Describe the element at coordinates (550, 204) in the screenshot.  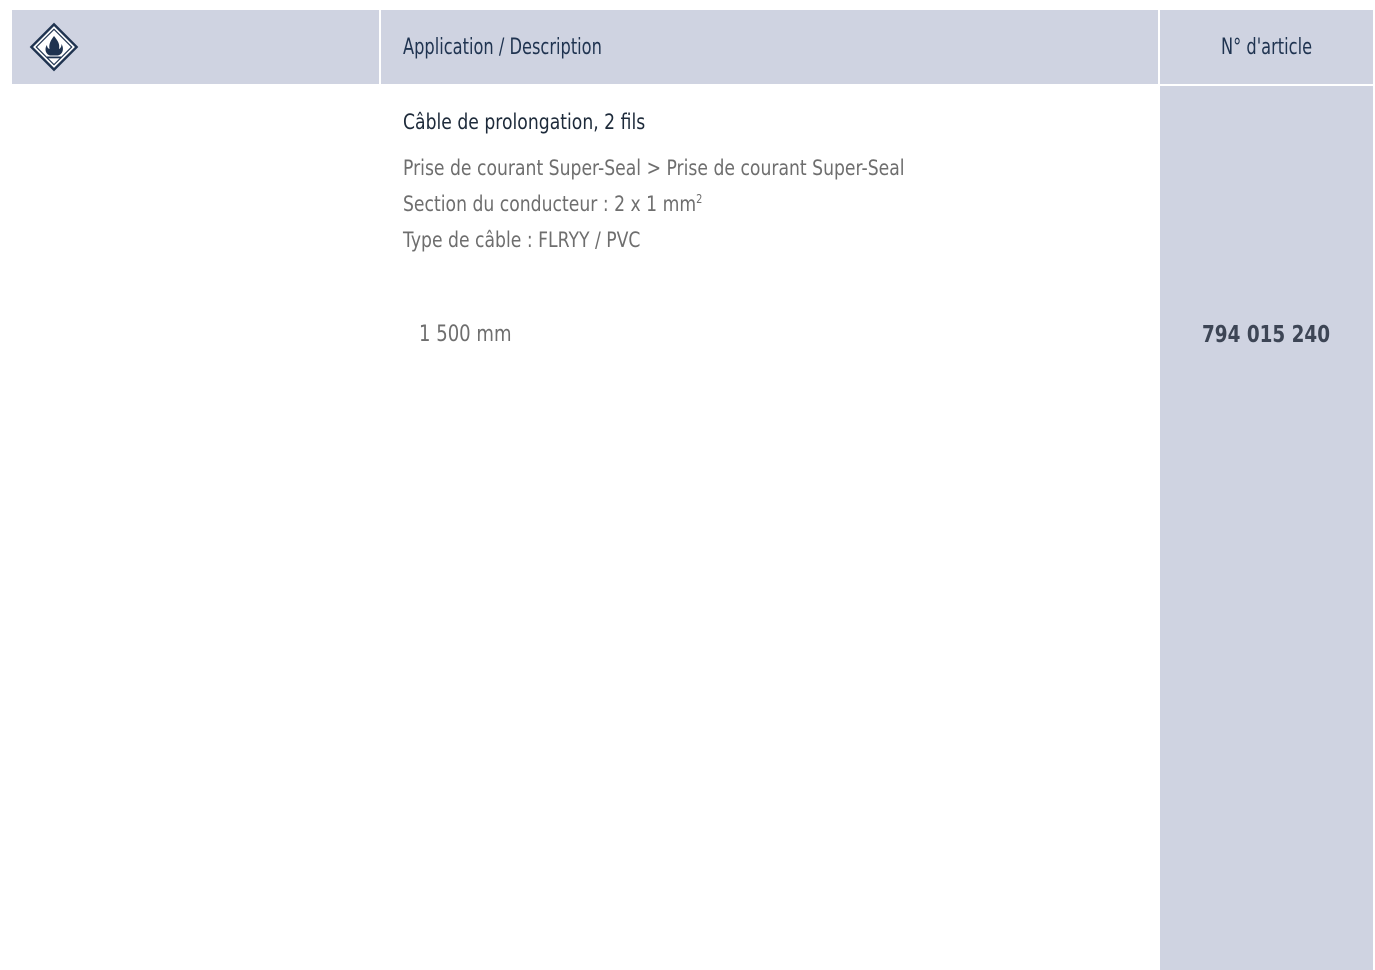
I see `product-section-text: Section du conducteur : 2 x 1 mm` at that location.